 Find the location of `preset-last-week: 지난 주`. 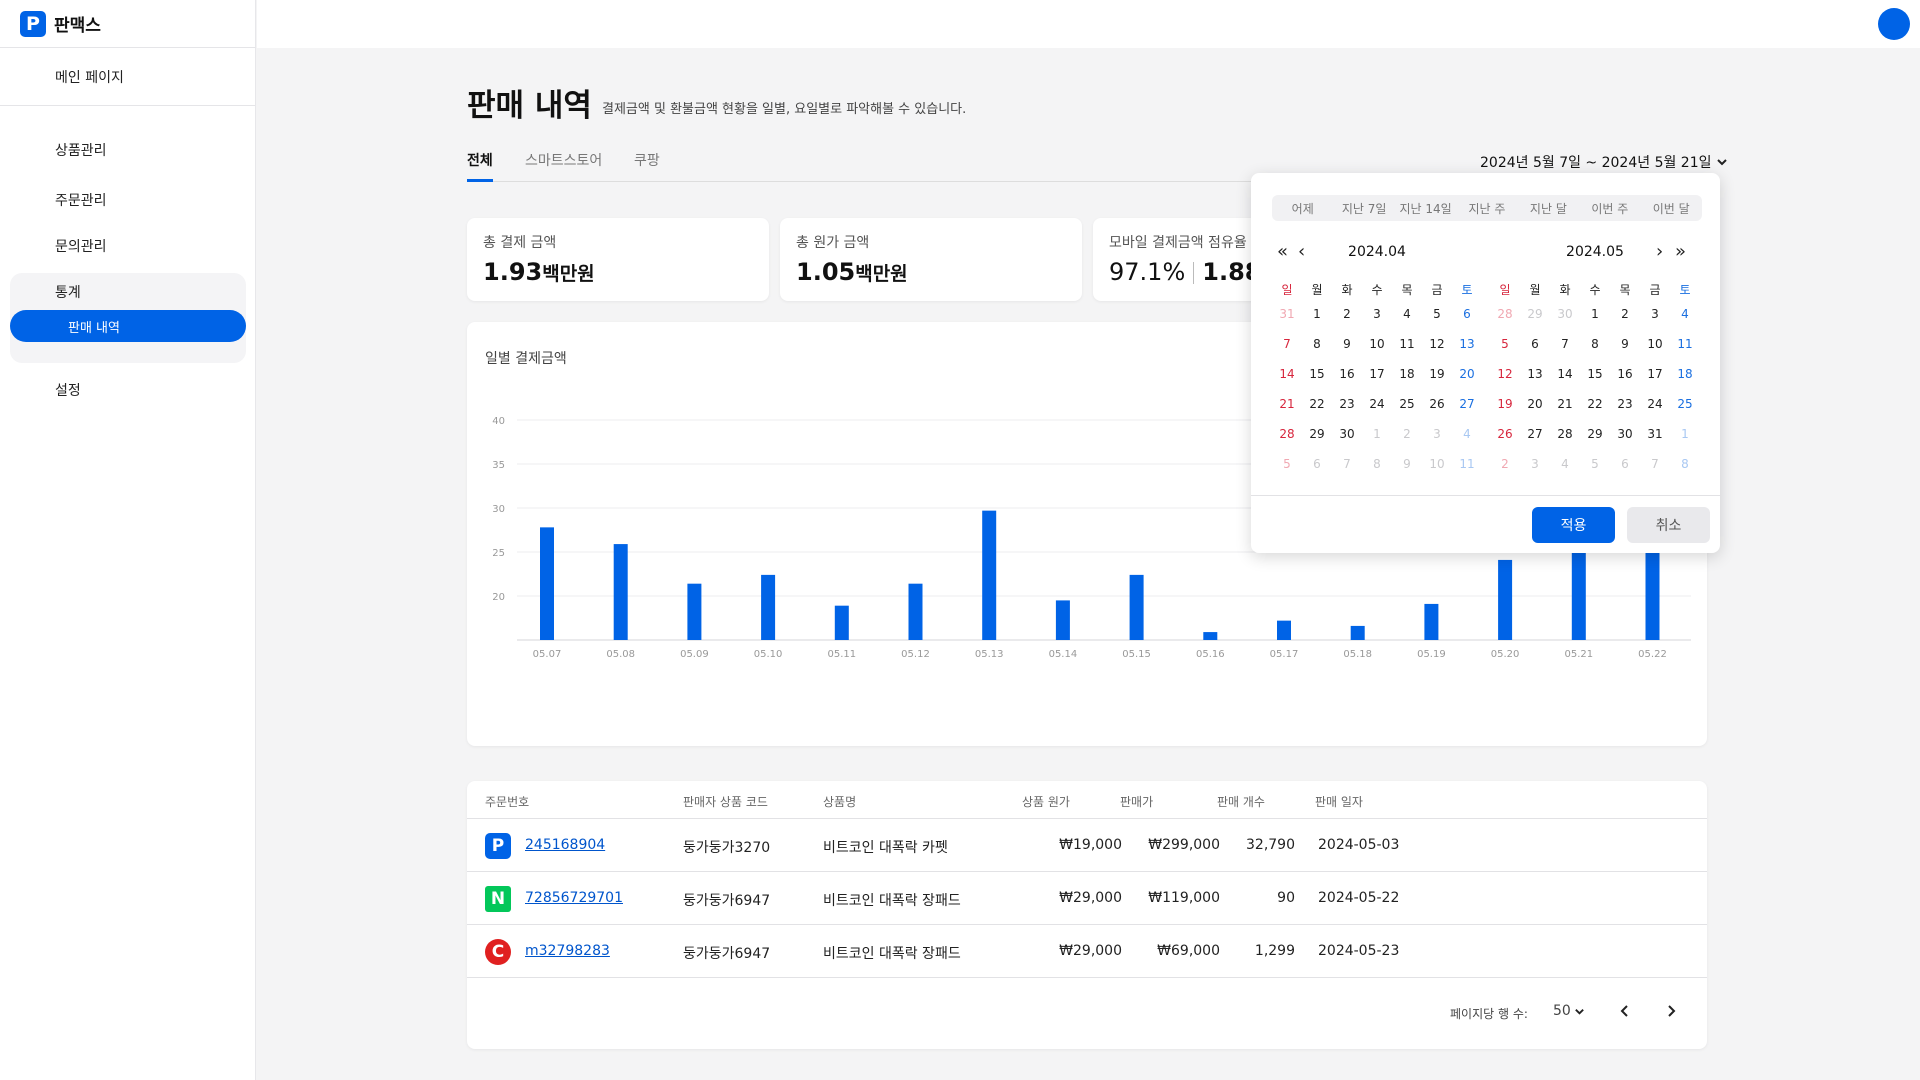

preset-last-week: 지난 주 is located at coordinates (1486, 208).